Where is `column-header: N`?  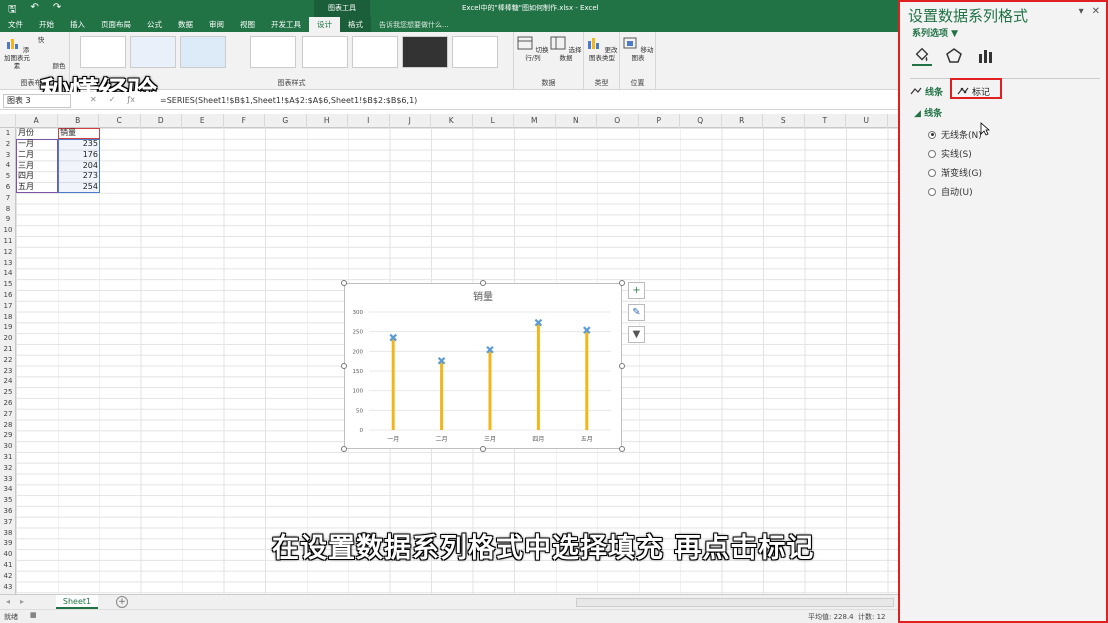 column-header: N is located at coordinates (576, 121).